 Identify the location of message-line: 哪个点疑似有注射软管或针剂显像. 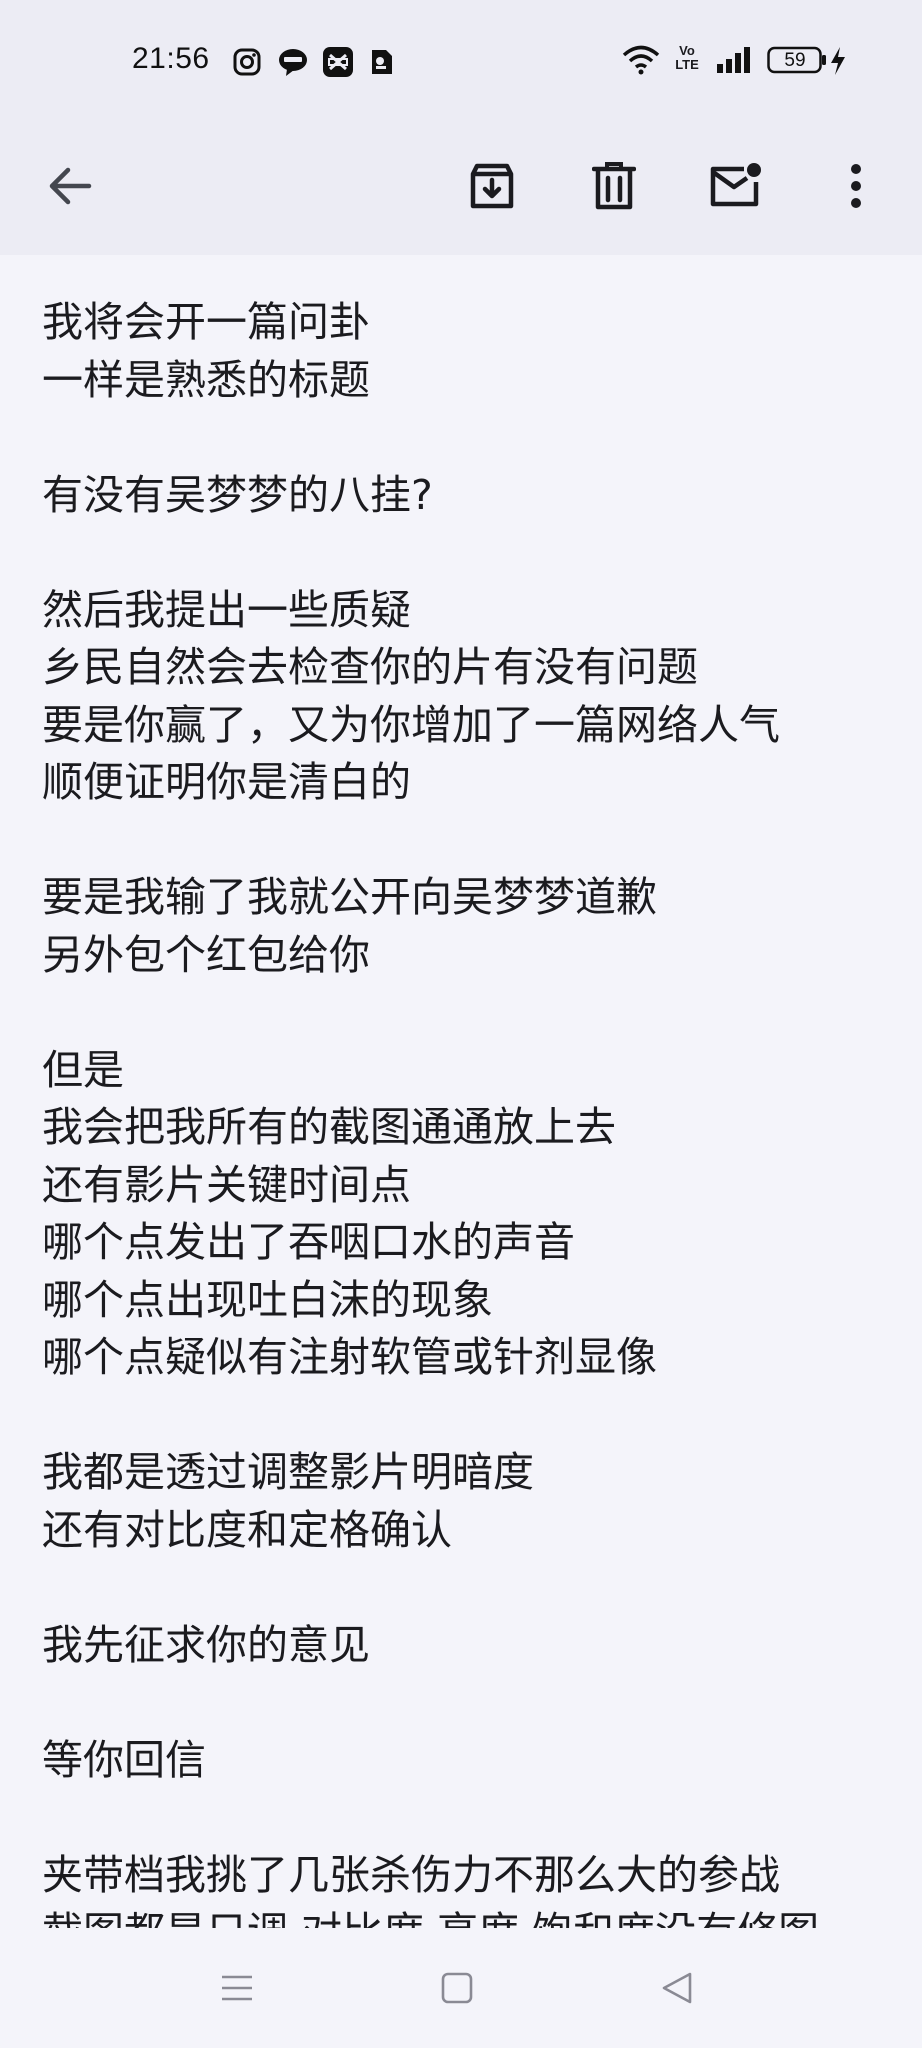
(349, 1357).